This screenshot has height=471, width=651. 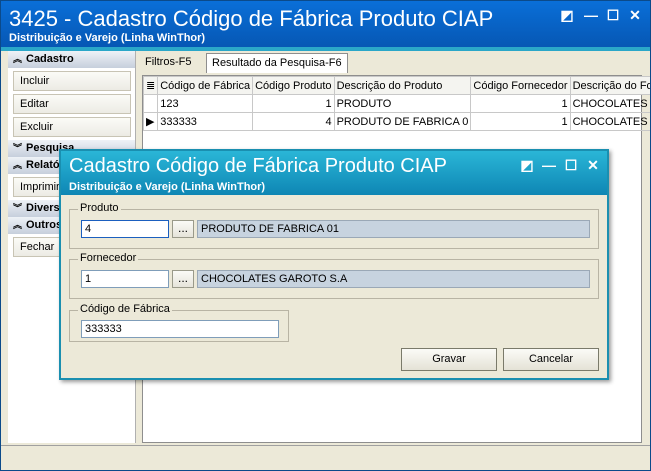 I want to click on column-header: Descrição do Forne, so click(x=609, y=85).